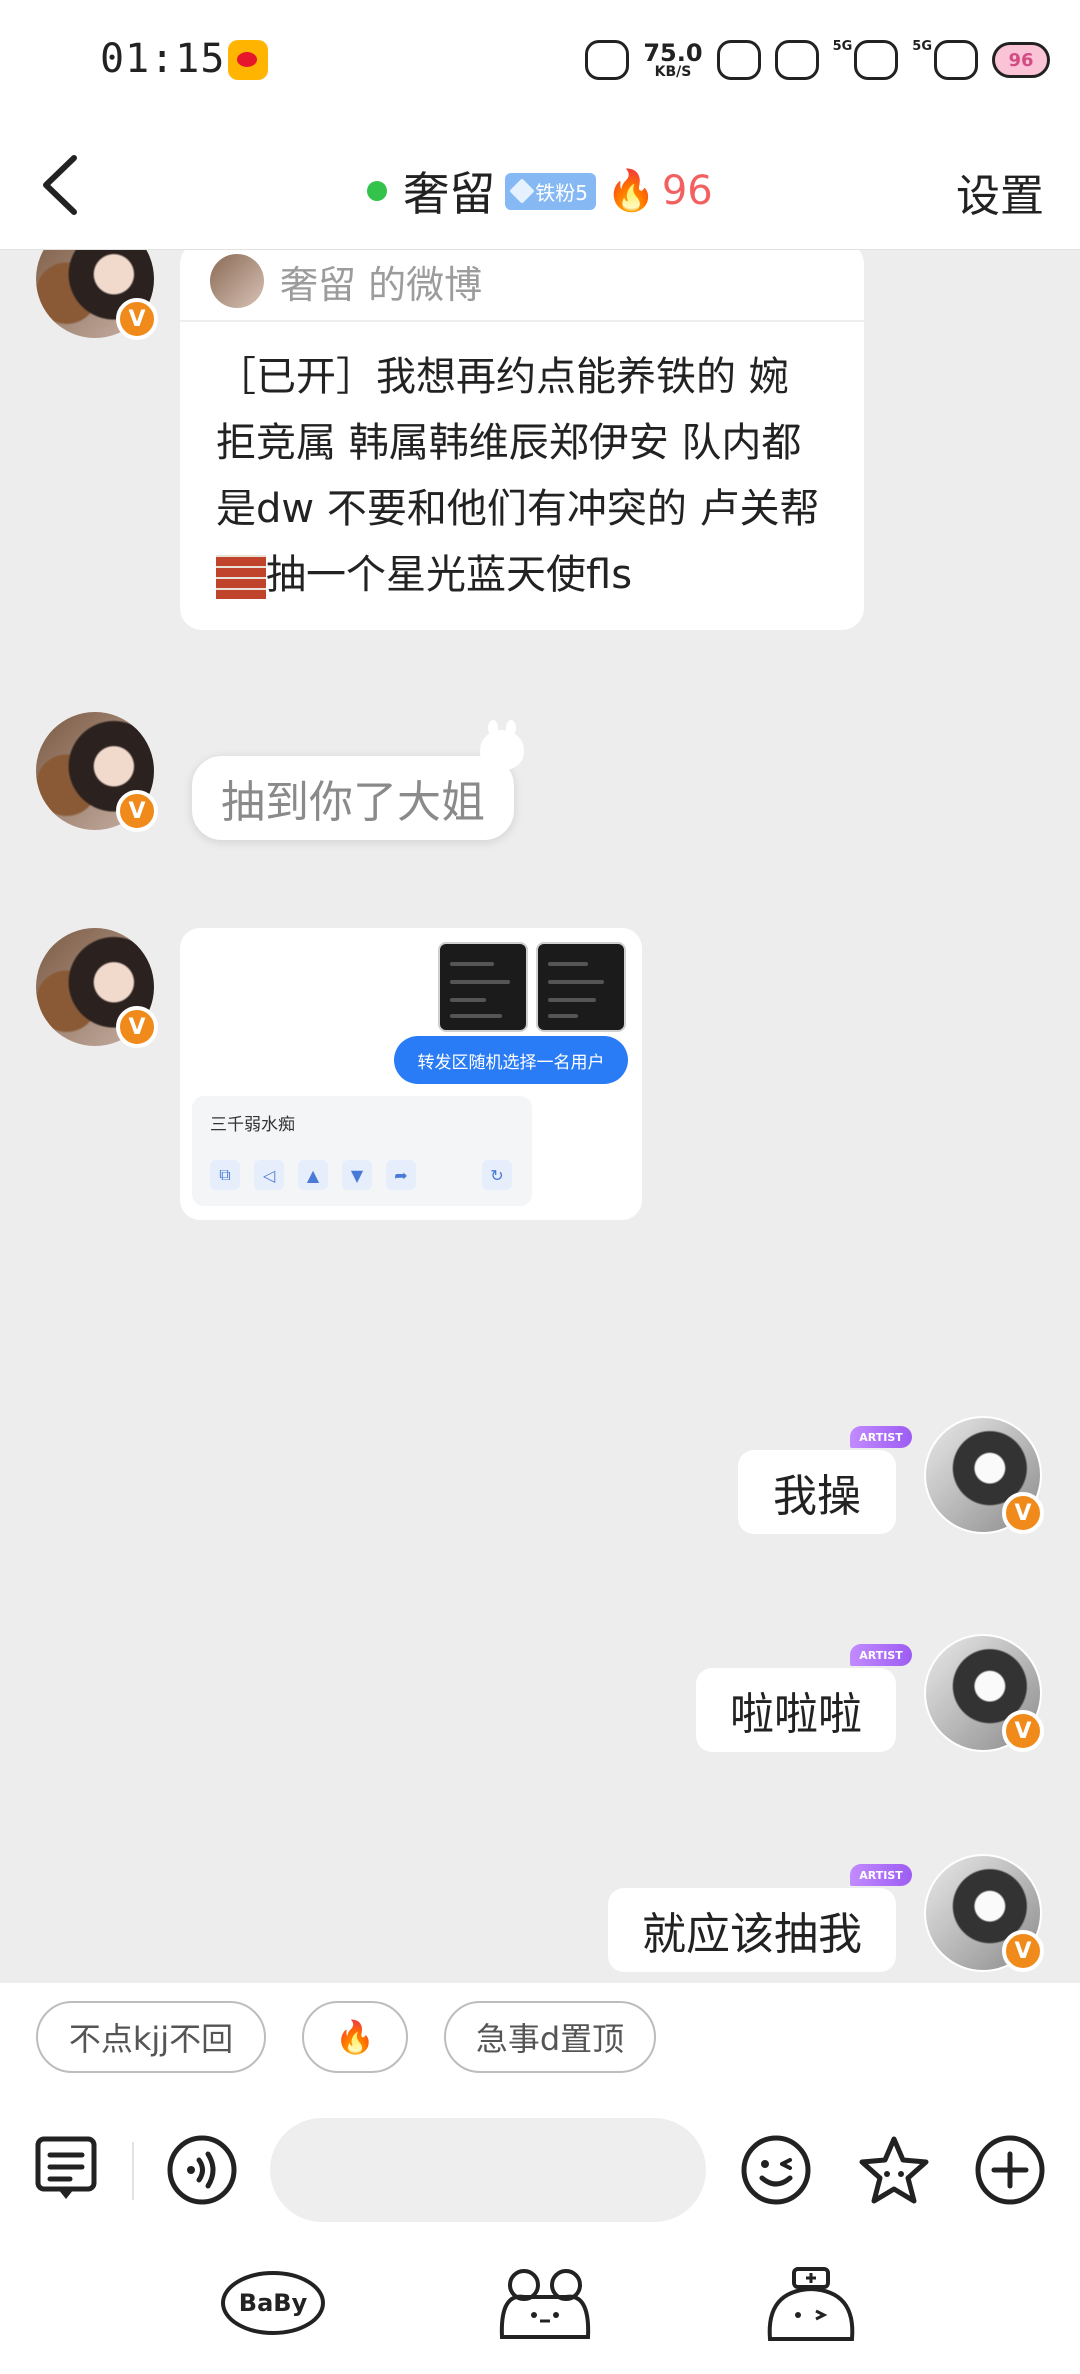  Describe the element at coordinates (381, 284) in the screenshot. I see `repost-source: 奢留 的微博` at that location.